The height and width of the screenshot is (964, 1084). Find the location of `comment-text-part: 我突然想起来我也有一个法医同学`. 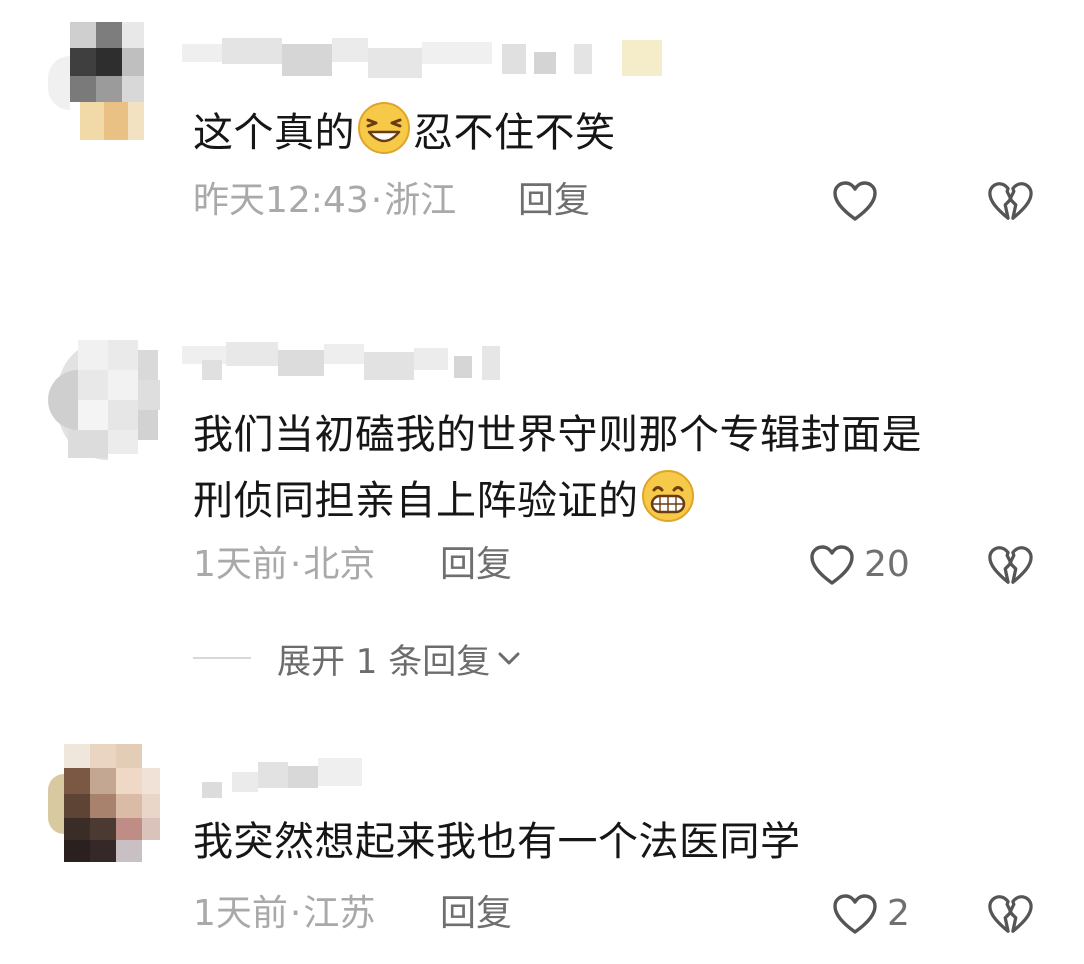

comment-text-part: 我突然想起来我也有一个法医同学 is located at coordinates (497, 842).